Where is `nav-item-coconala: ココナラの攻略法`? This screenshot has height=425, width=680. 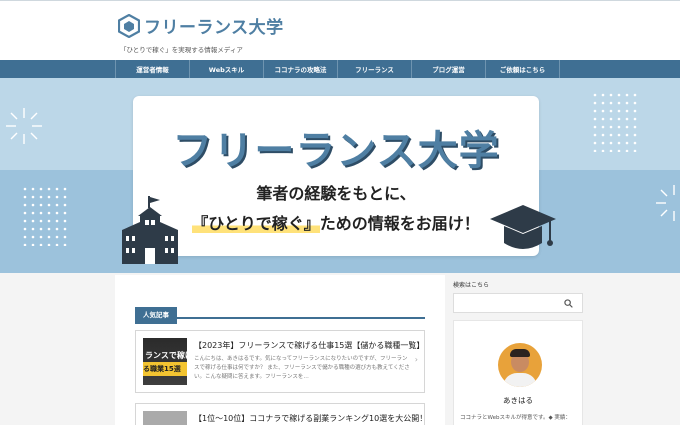 nav-item-coconala: ココナラの攻略法 is located at coordinates (300, 69).